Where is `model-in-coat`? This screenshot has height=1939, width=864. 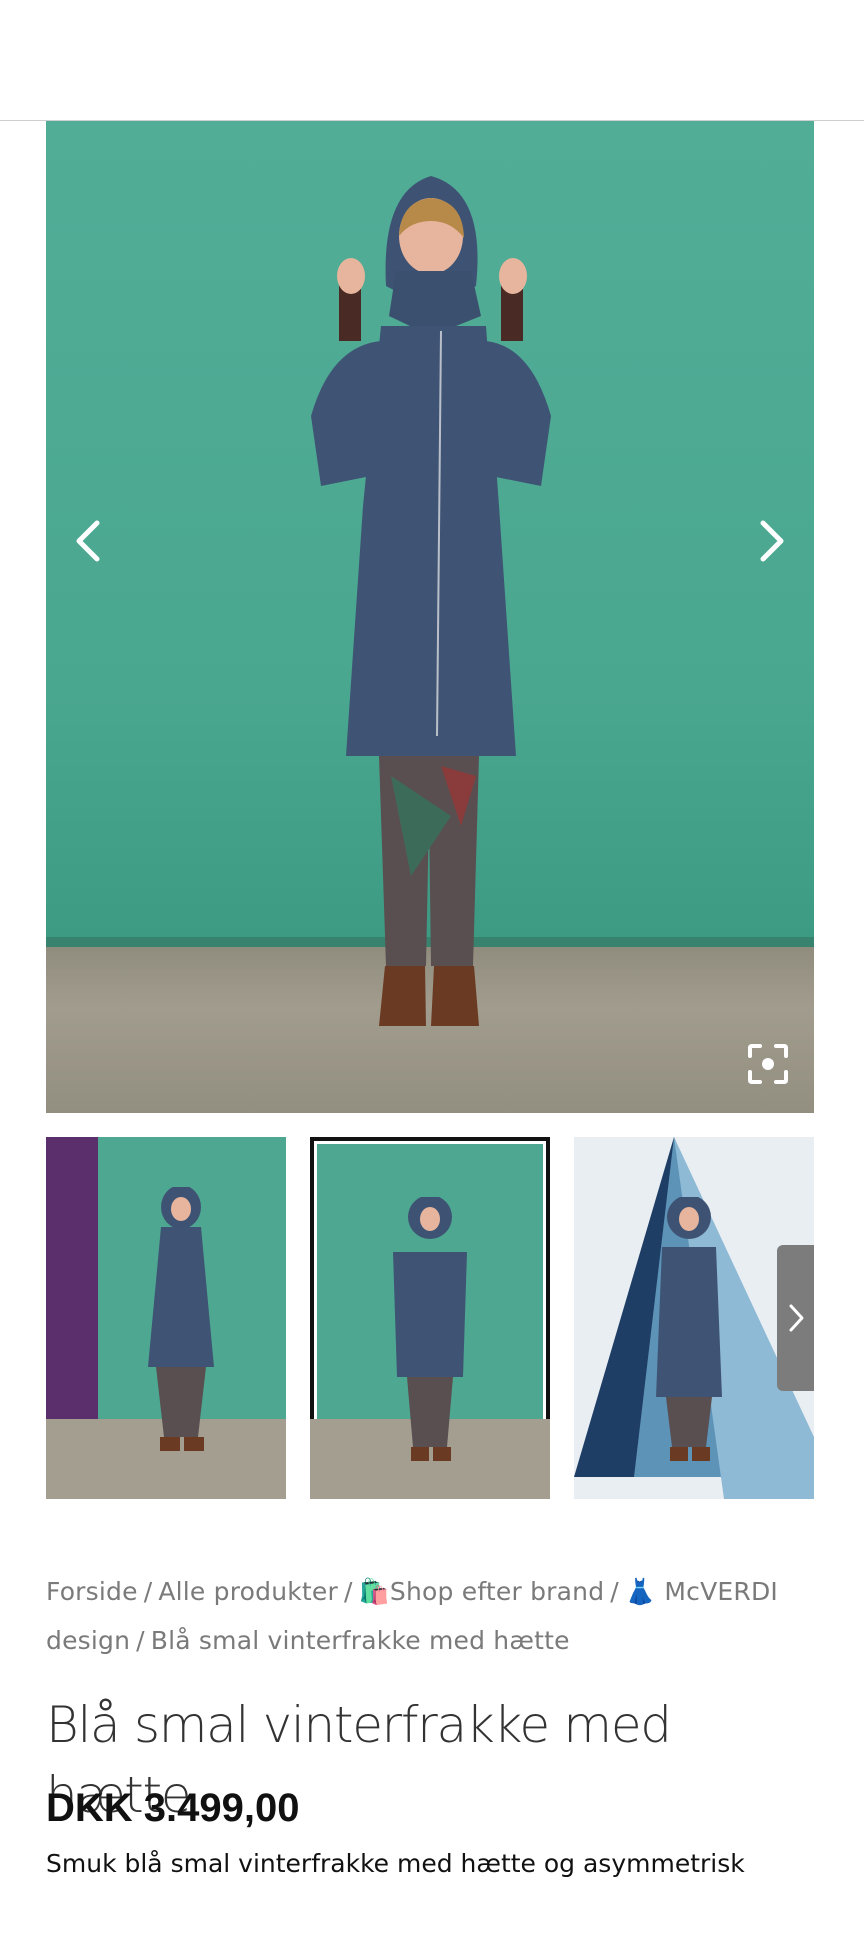 model-in-coat is located at coordinates (431, 601).